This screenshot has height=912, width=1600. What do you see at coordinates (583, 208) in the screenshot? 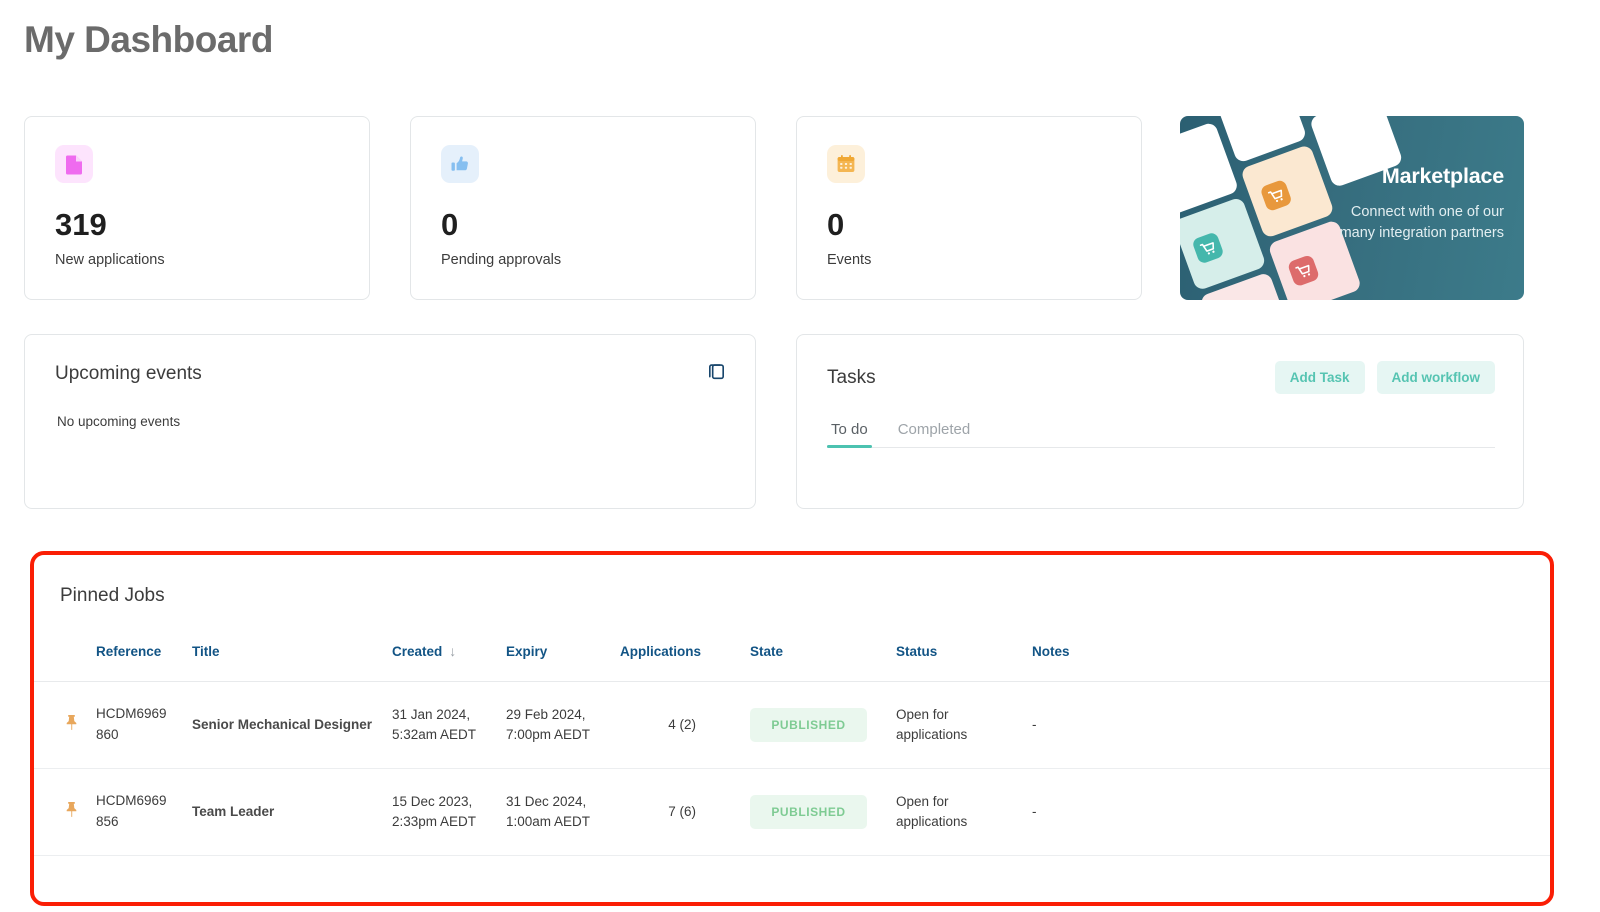
I see `stat-card-pending-approvals: 0 Pending approvals` at bounding box center [583, 208].